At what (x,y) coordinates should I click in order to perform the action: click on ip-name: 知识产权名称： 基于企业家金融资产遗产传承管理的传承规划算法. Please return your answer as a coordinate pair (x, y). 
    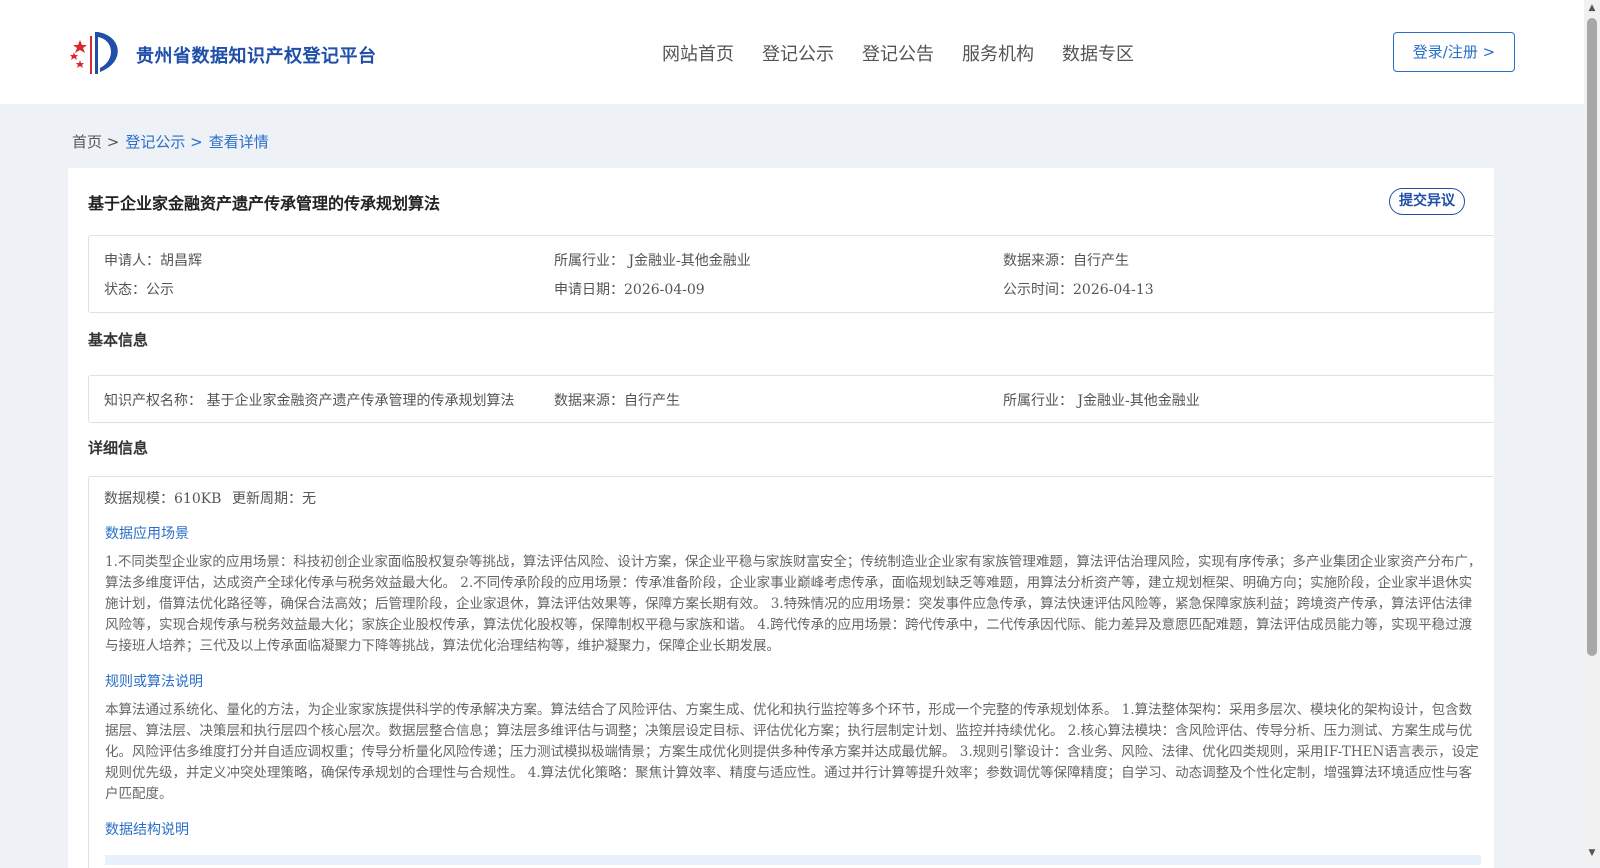
    Looking at the image, I should click on (309, 401).